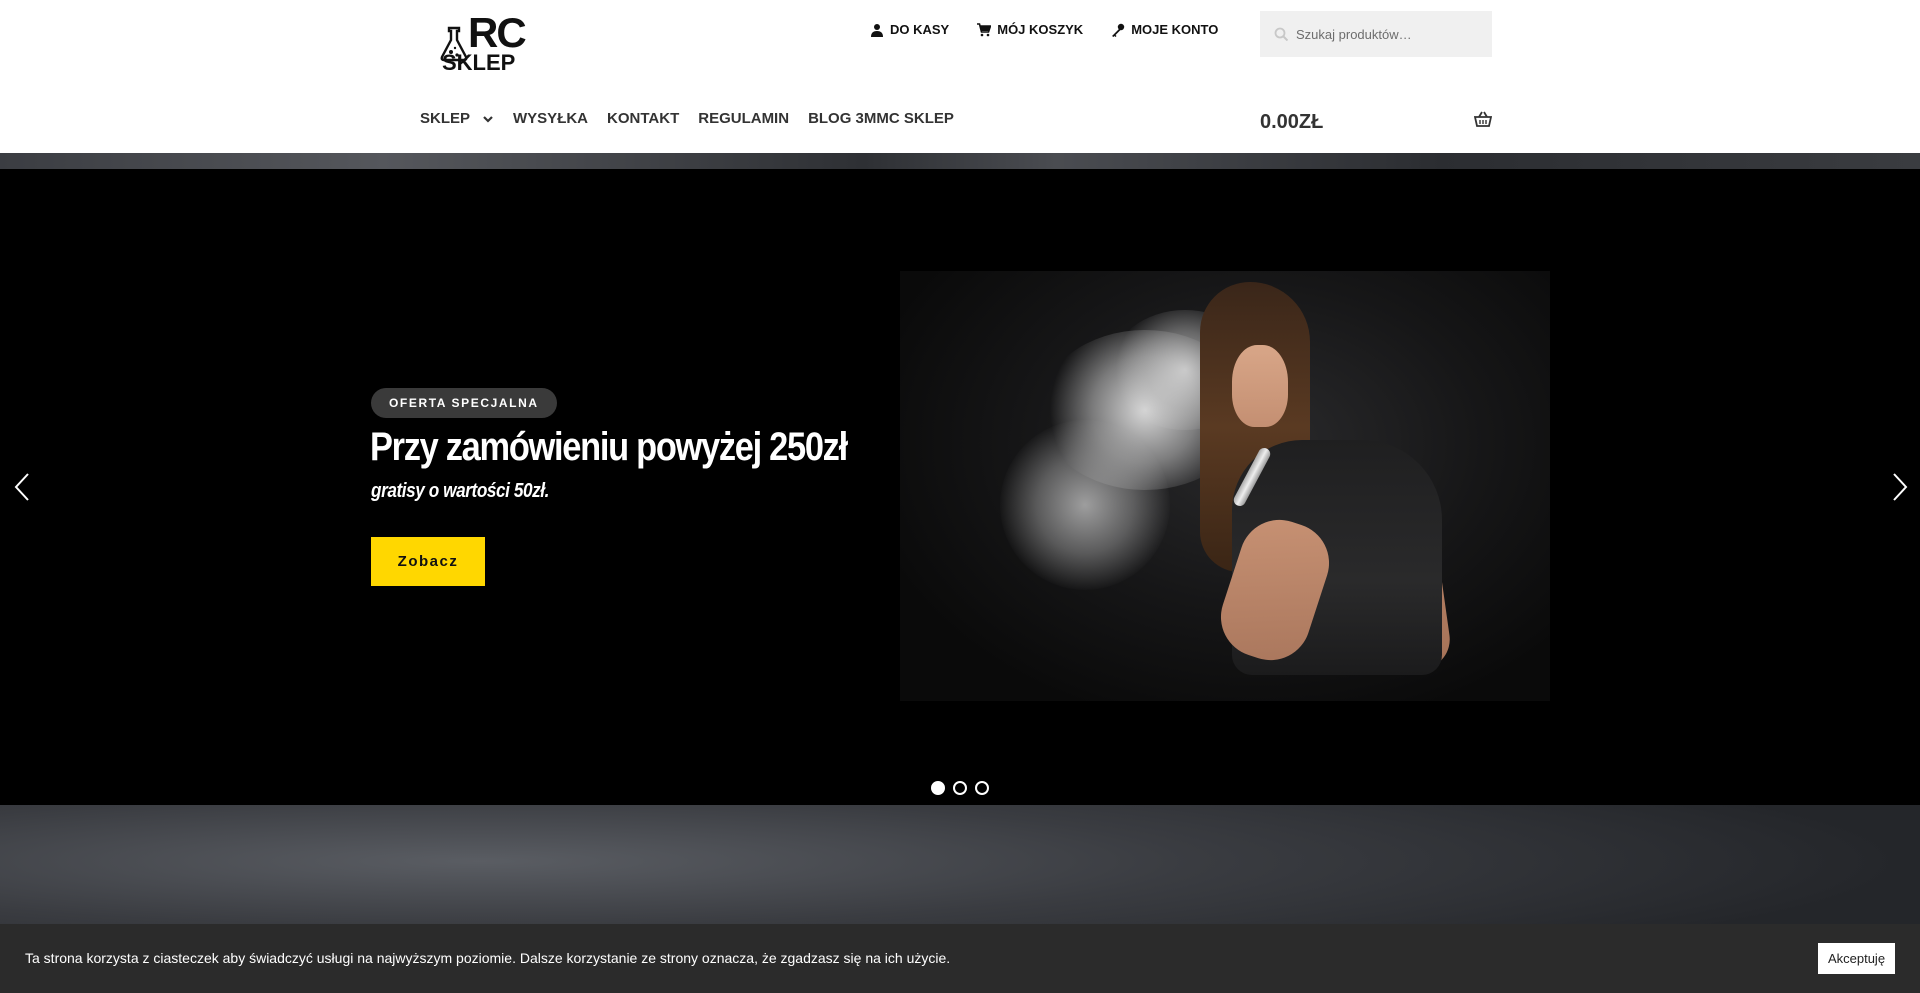 This screenshot has height=993, width=1920. I want to click on search-icon, so click(1281, 34).